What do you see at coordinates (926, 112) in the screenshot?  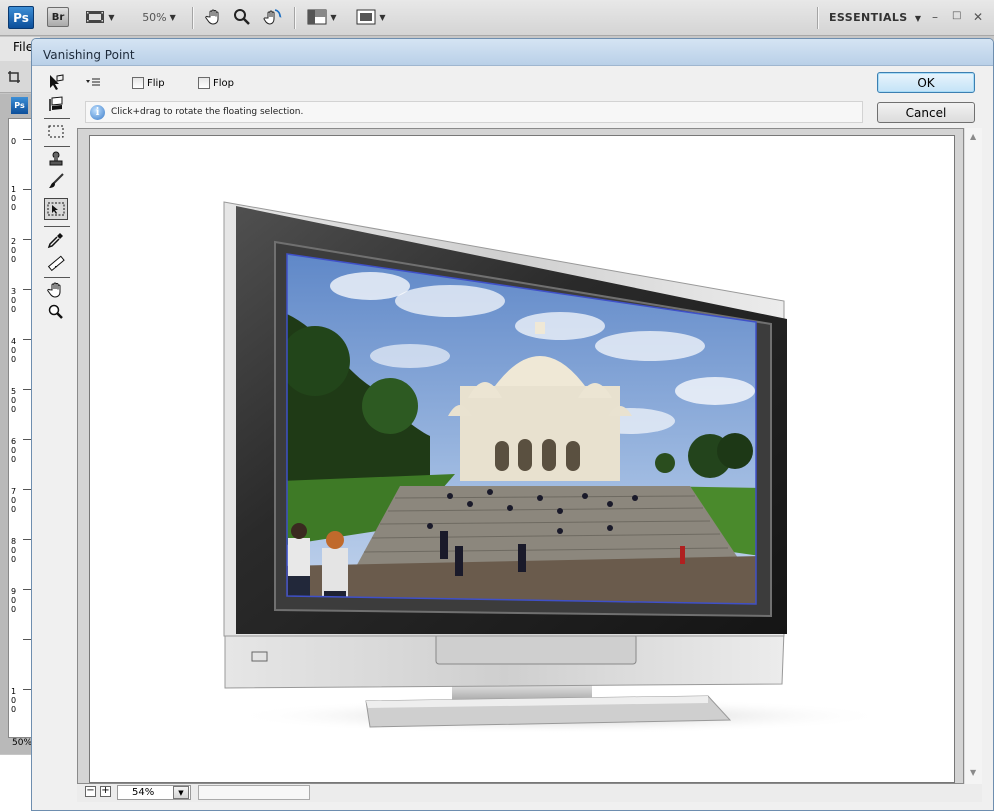 I see `cancel-button: Cancel` at bounding box center [926, 112].